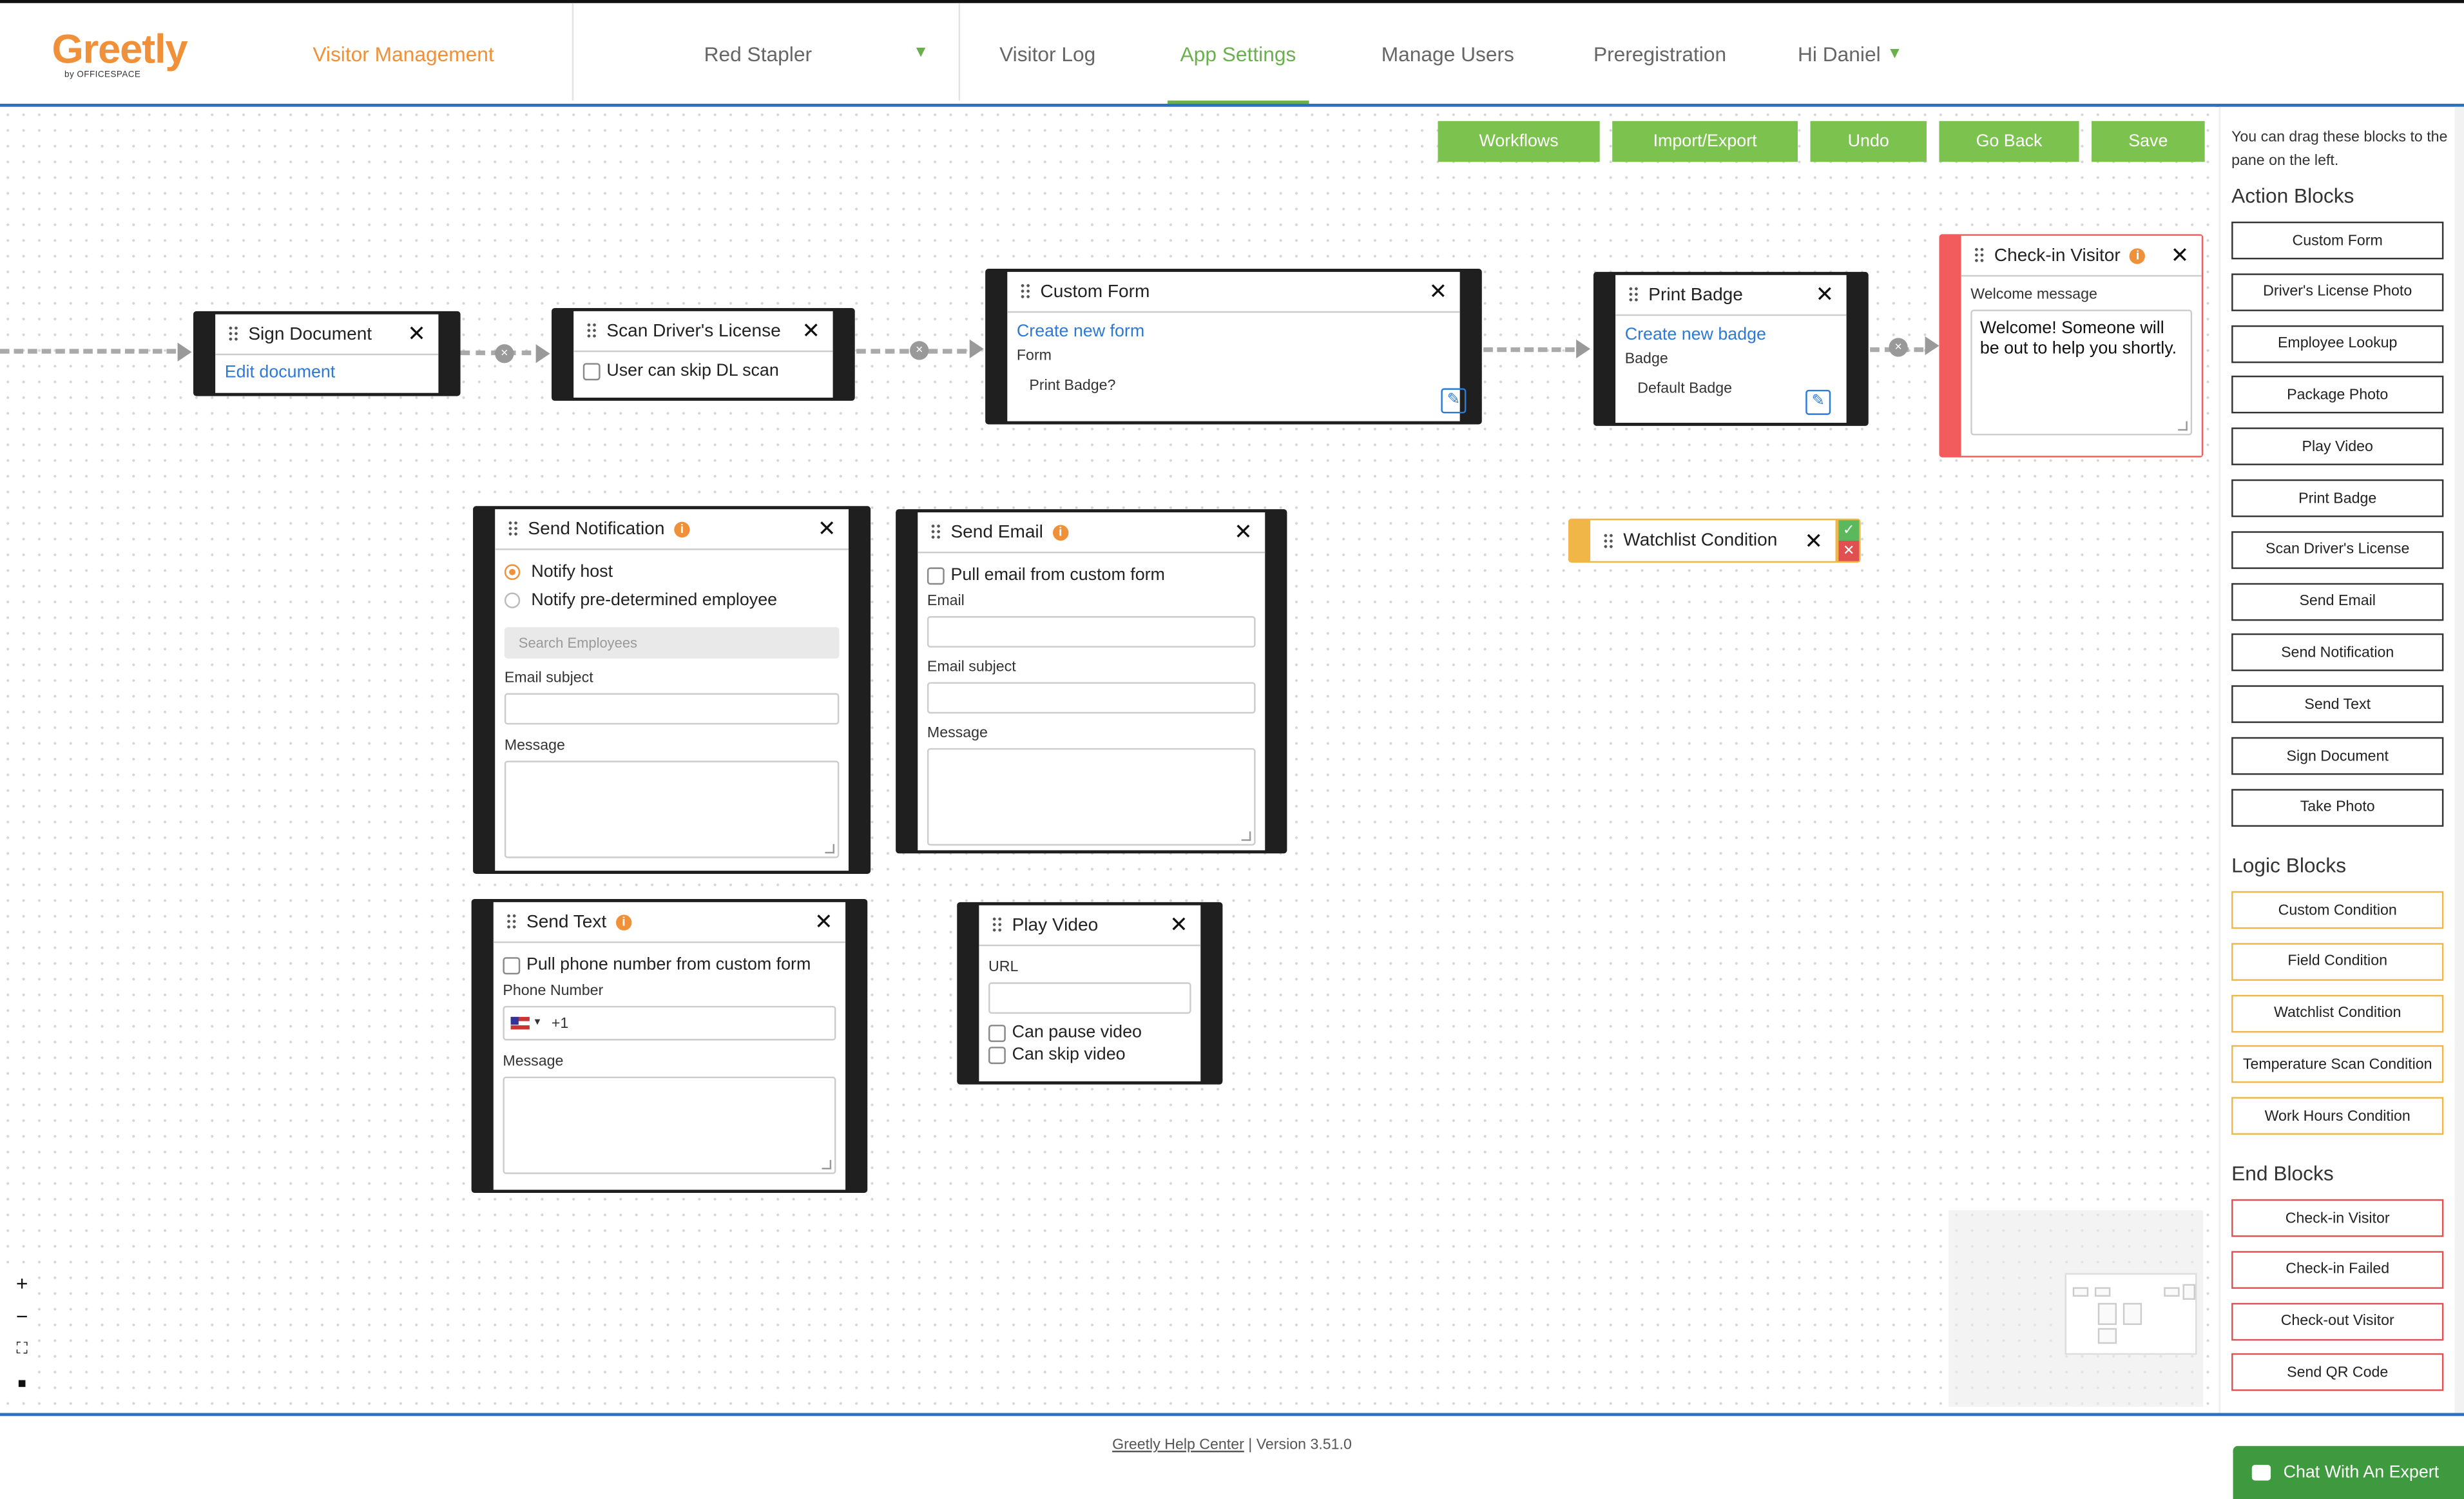 The image size is (2464, 1499). What do you see at coordinates (2337, 446) in the screenshot?
I see `palette-item: Play Video` at bounding box center [2337, 446].